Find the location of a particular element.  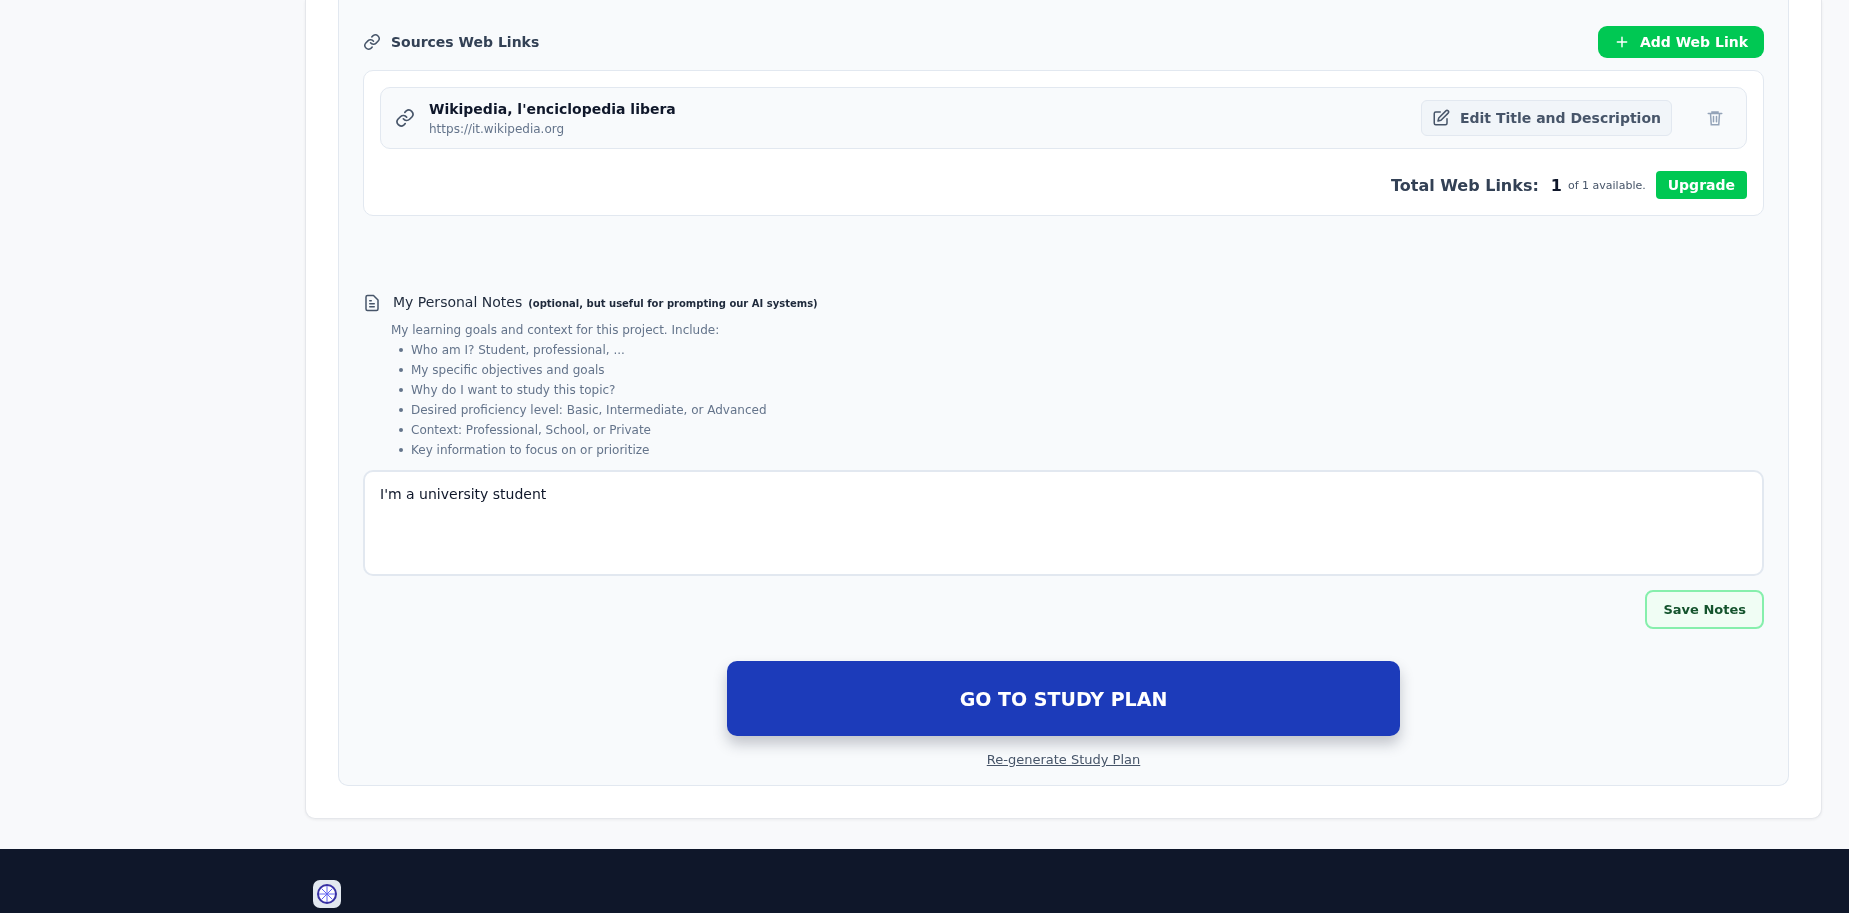

regenerate-link: Re-generate Study Plan is located at coordinates (1063, 759).